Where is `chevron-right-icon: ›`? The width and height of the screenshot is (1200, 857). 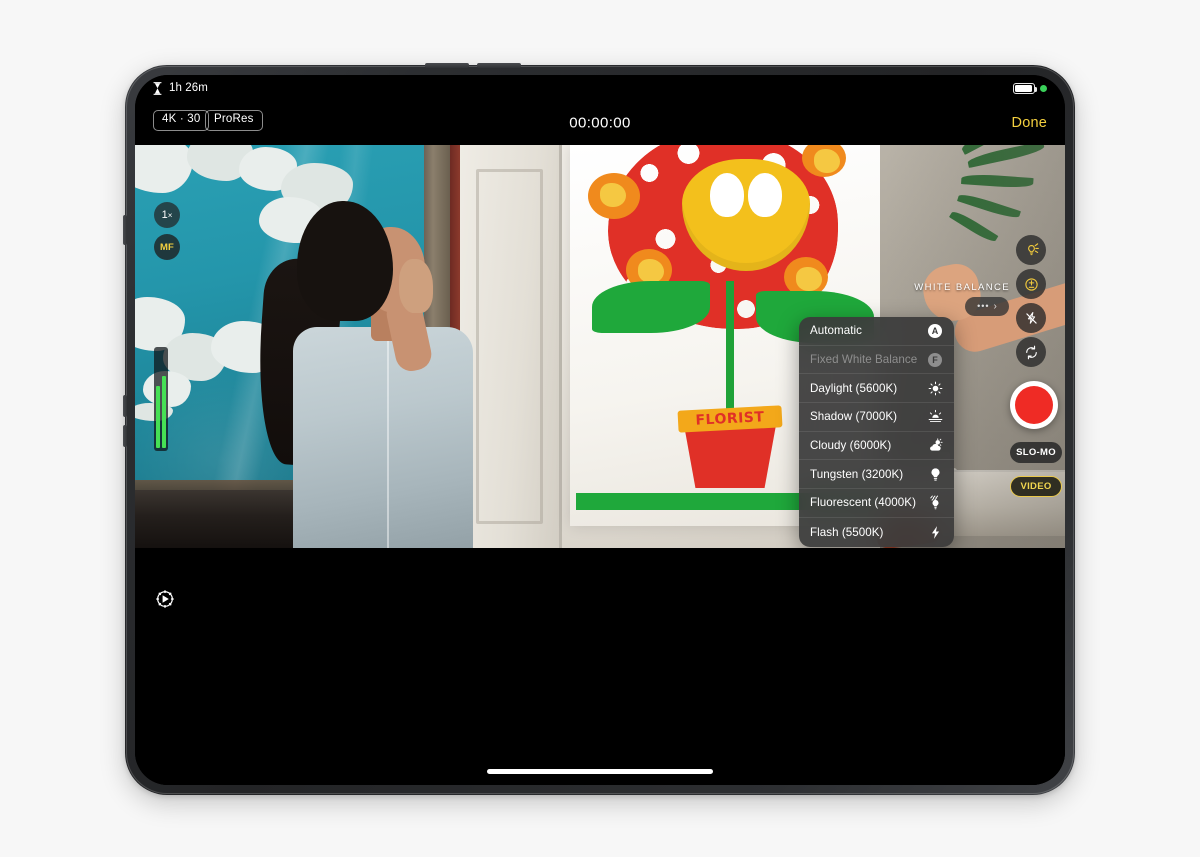
chevron-right-icon: › is located at coordinates (995, 306).